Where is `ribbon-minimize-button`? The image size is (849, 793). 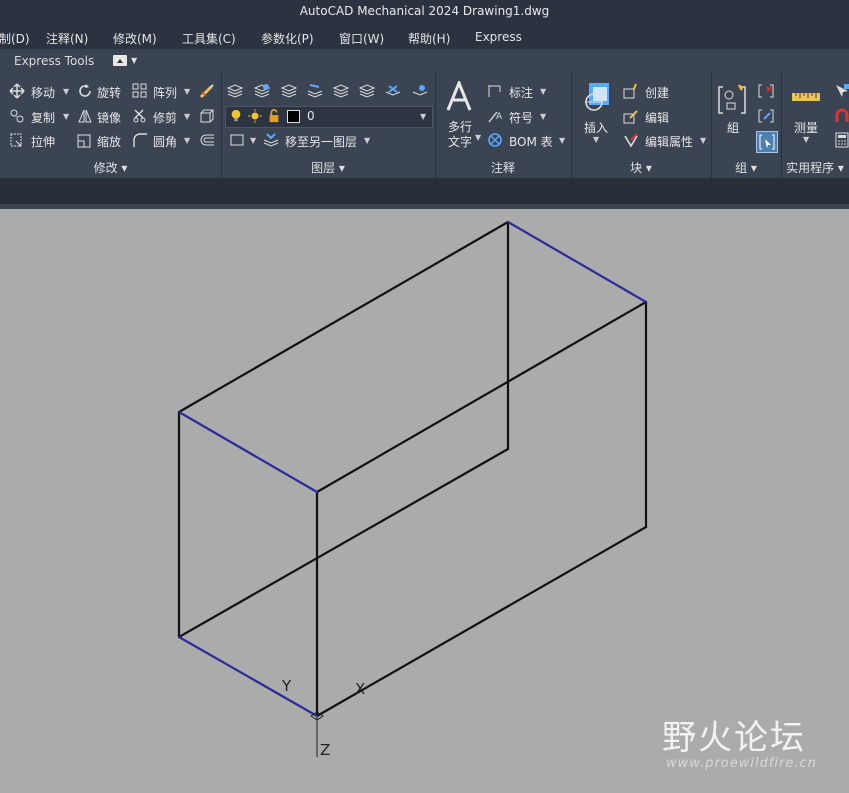 ribbon-minimize-button is located at coordinates (120, 60).